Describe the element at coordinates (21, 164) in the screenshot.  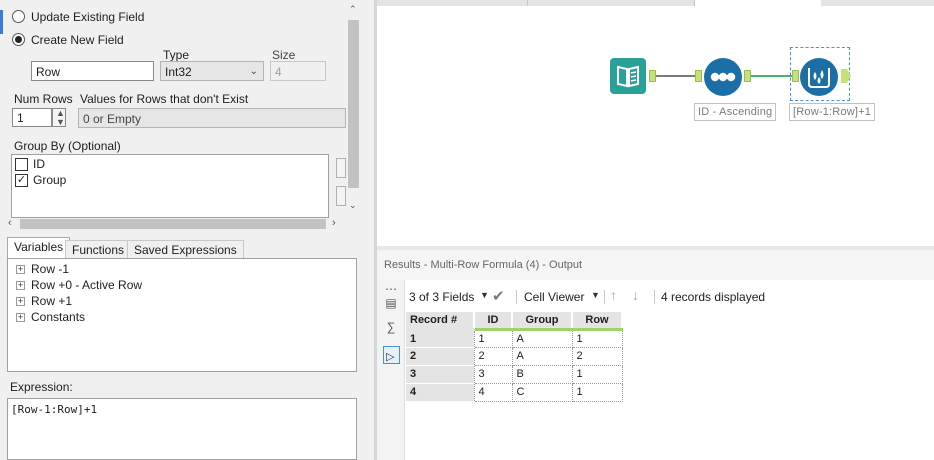
I see `group-by-id-checkbox` at that location.